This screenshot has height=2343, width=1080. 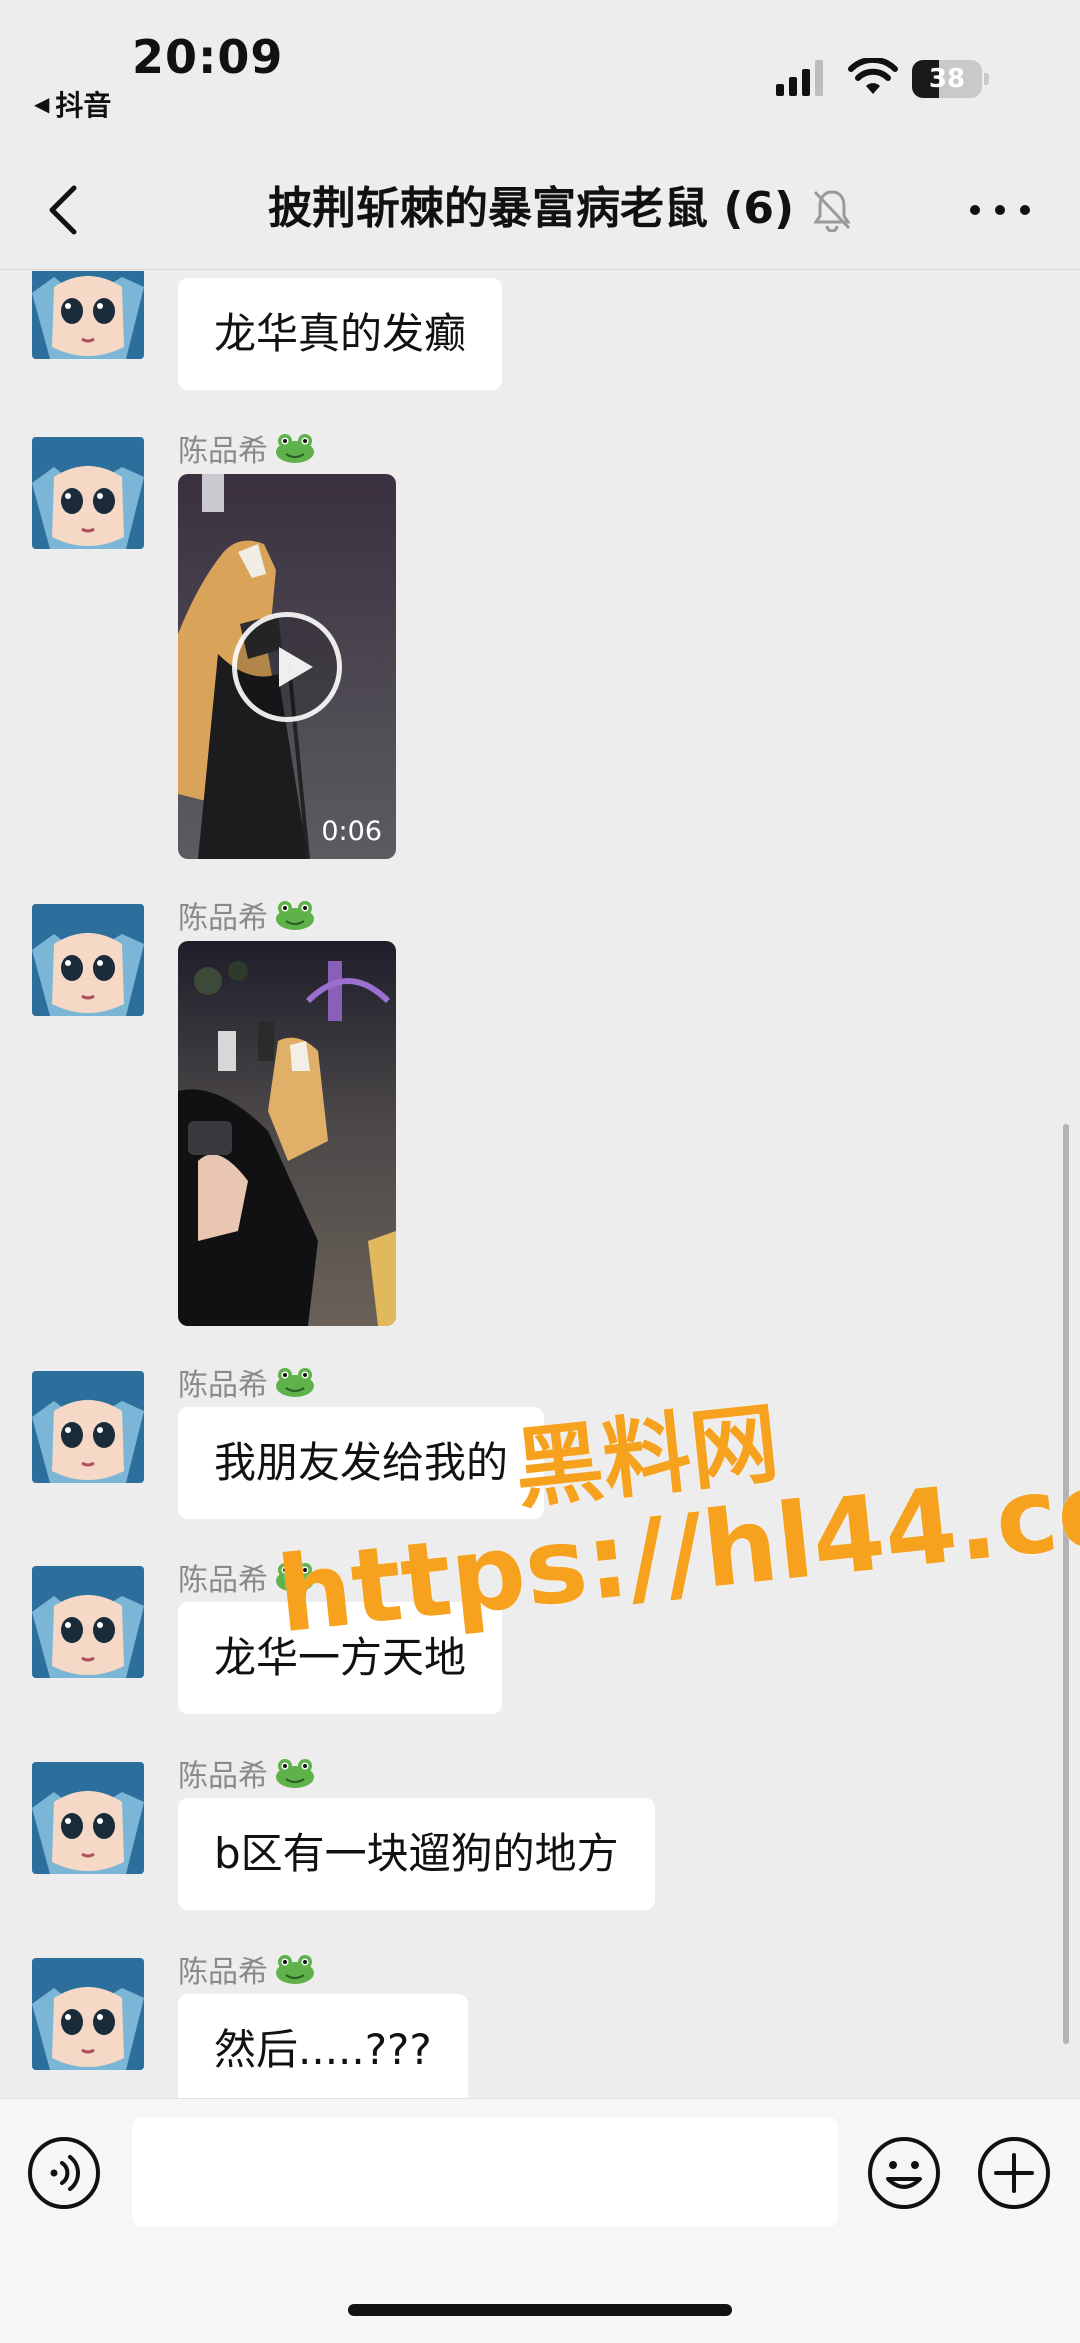 I want to click on status-bar: 20:09 ◀ 抖音 38, so click(x=540, y=75).